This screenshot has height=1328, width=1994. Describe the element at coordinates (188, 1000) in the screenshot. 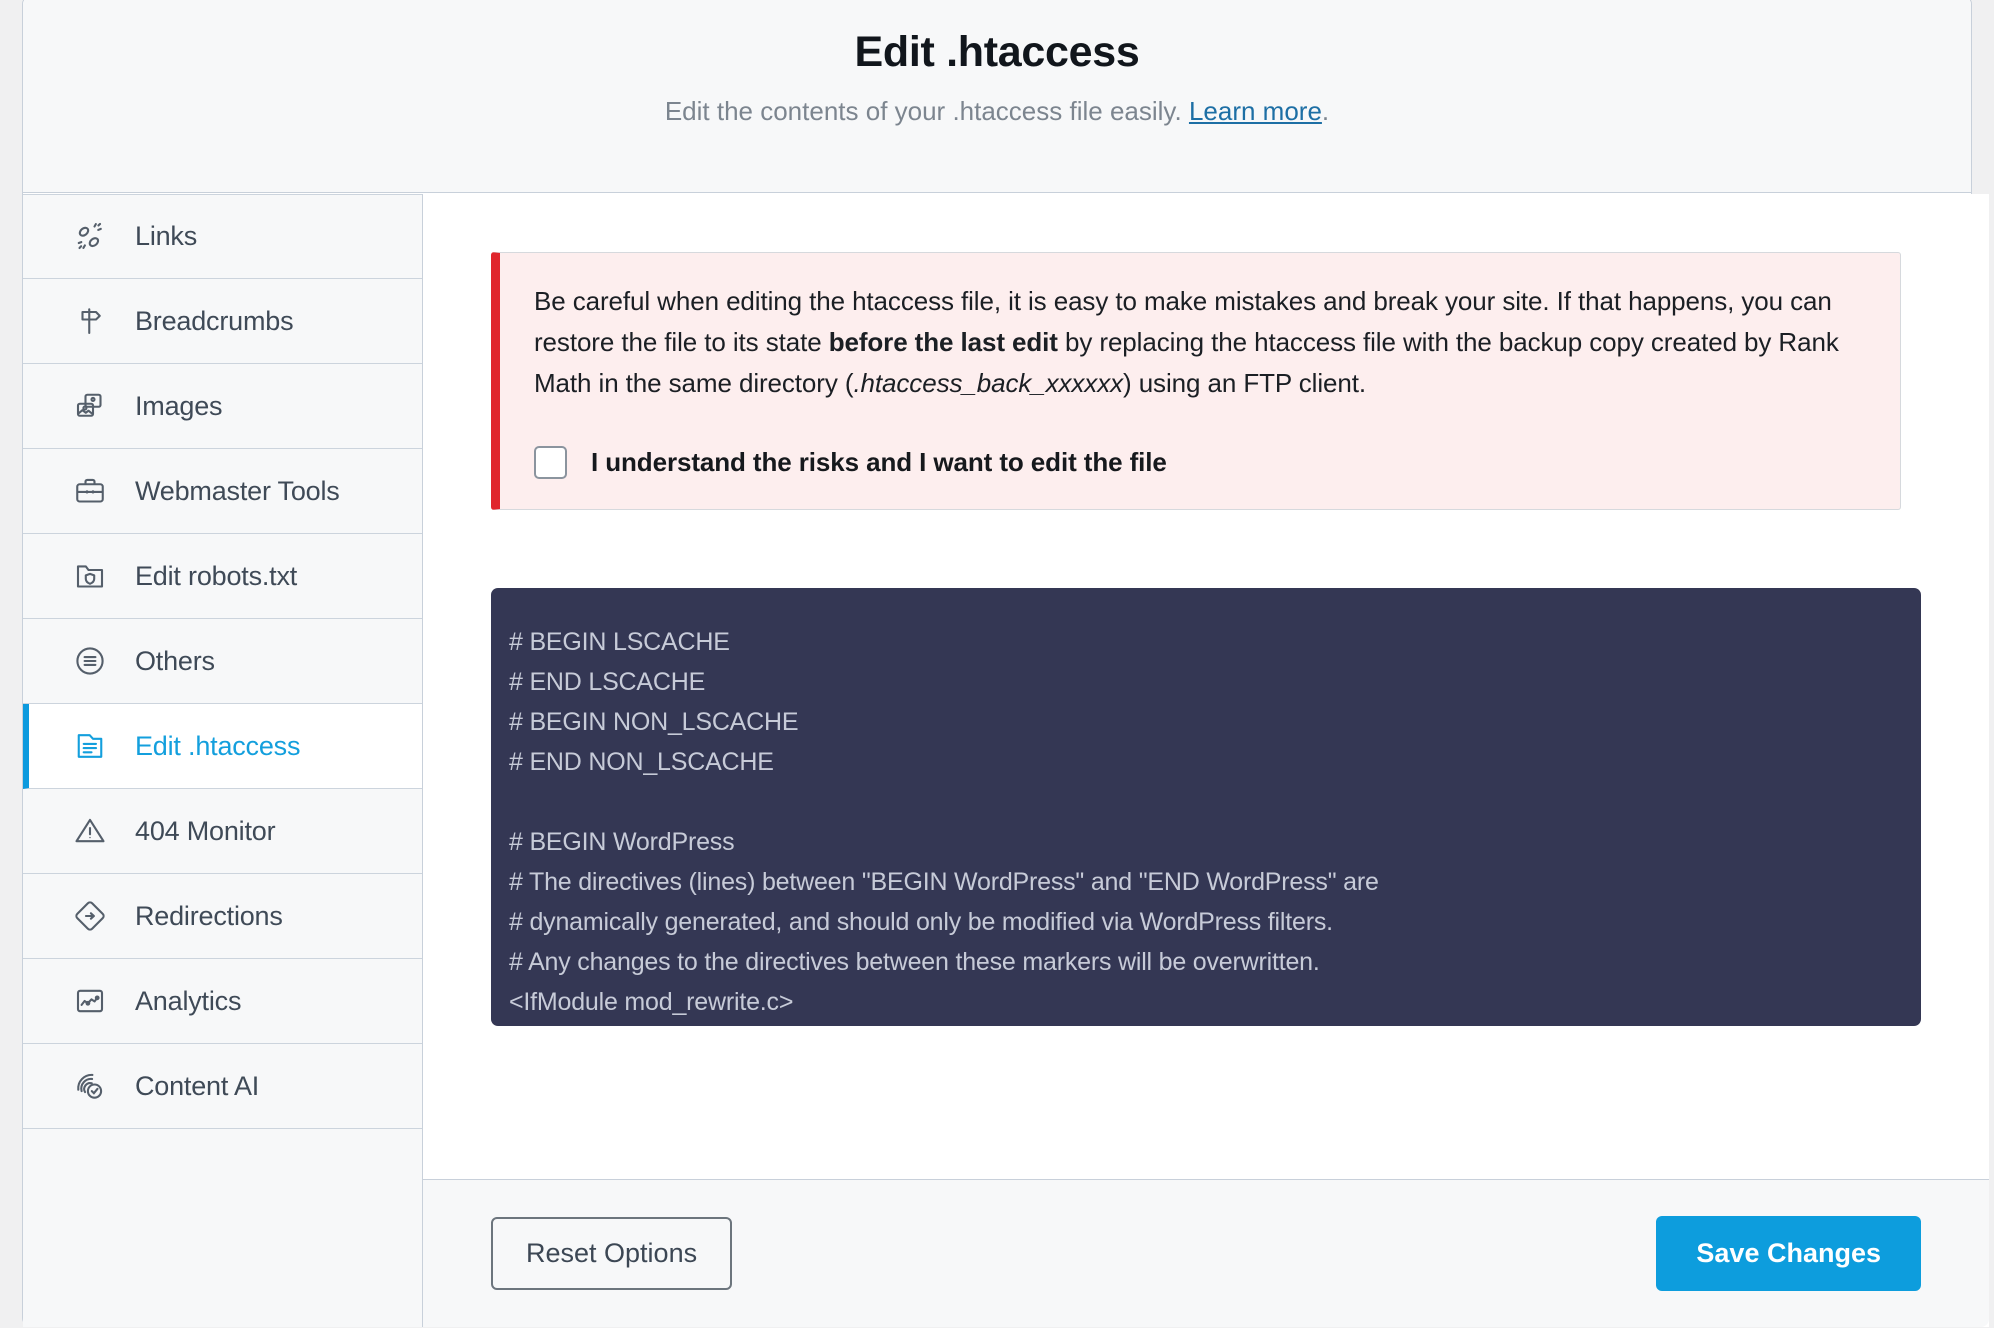

I see `sidebar-item-label: Analytics` at that location.